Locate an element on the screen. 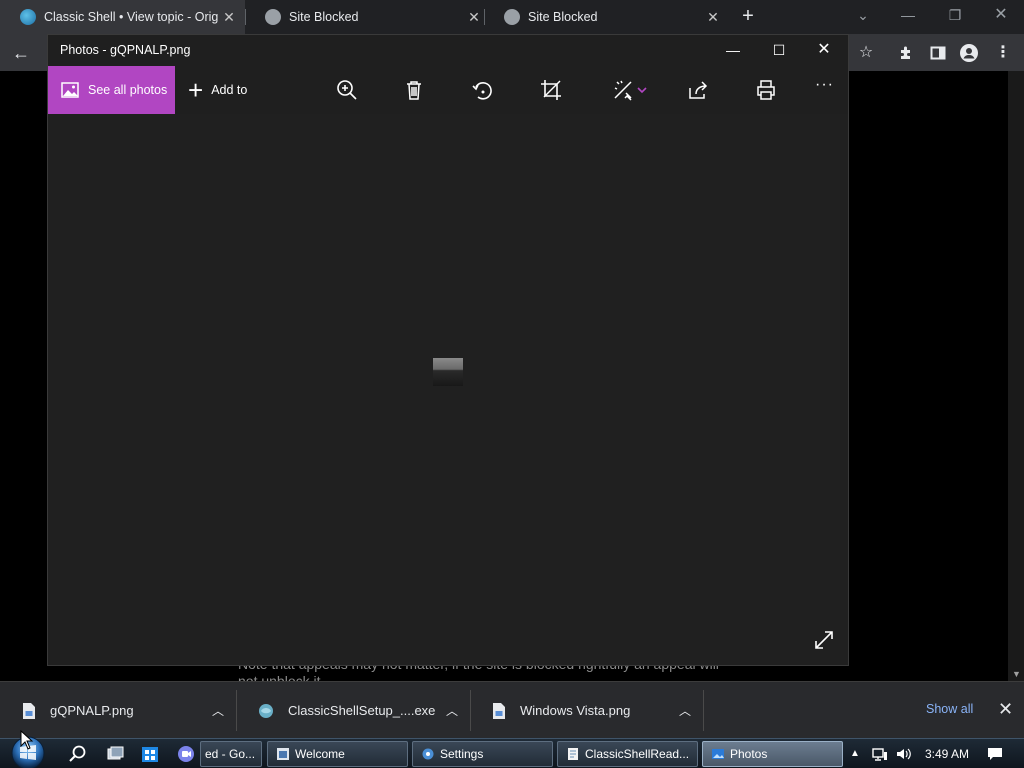  tab-classic-shell: Classic Shell • View topic - Origin ✕ is located at coordinates (122, 17).